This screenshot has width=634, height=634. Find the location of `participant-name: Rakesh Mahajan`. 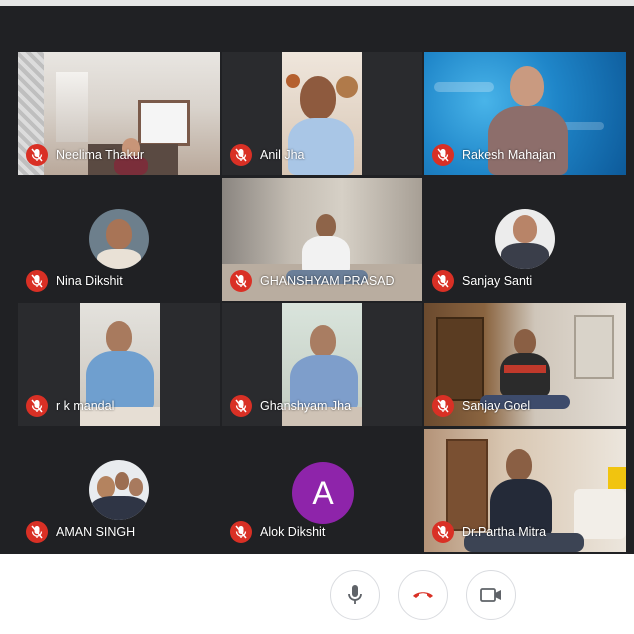

participant-name: Rakesh Mahajan is located at coordinates (509, 155).